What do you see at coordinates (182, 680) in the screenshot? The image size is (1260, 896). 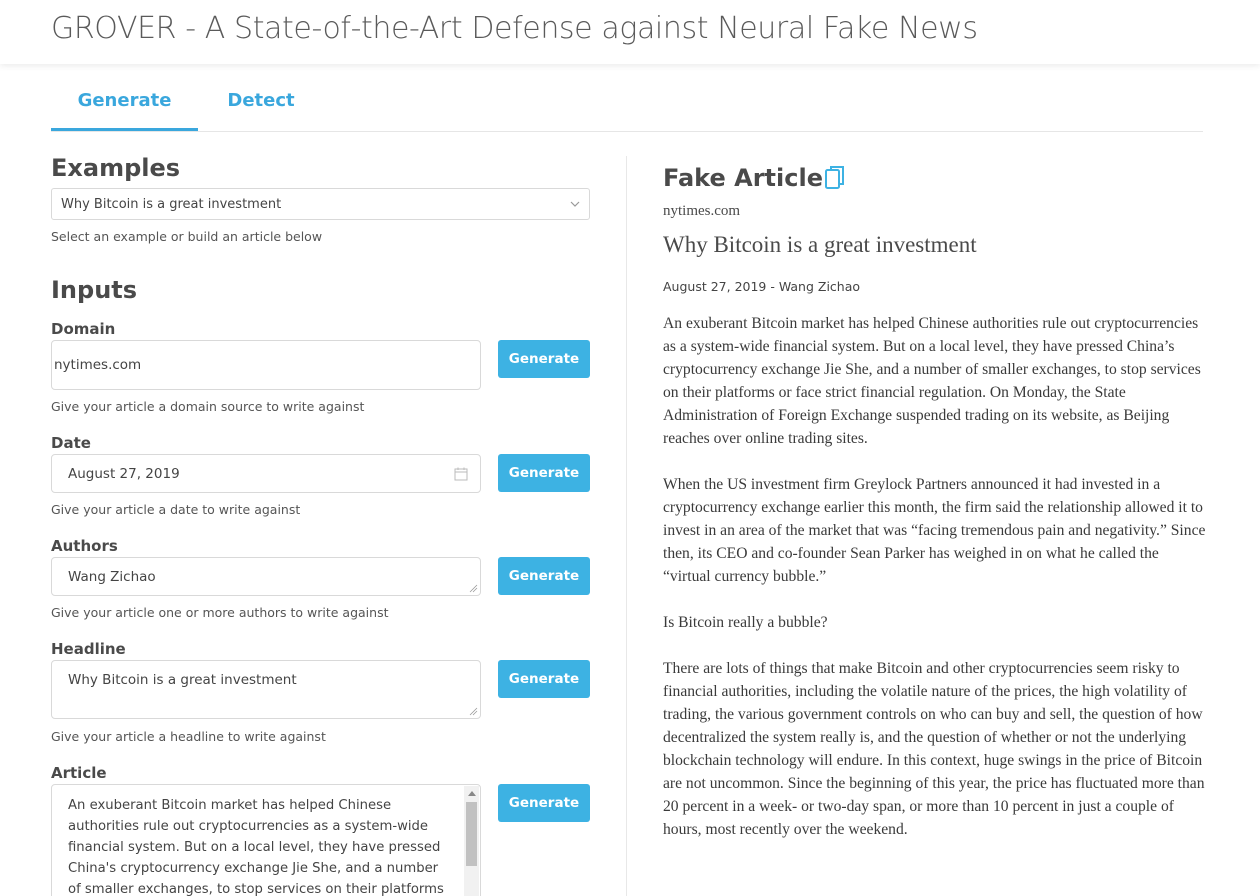 I see `headline-input-value: Why Bitcoin is a great investment` at bounding box center [182, 680].